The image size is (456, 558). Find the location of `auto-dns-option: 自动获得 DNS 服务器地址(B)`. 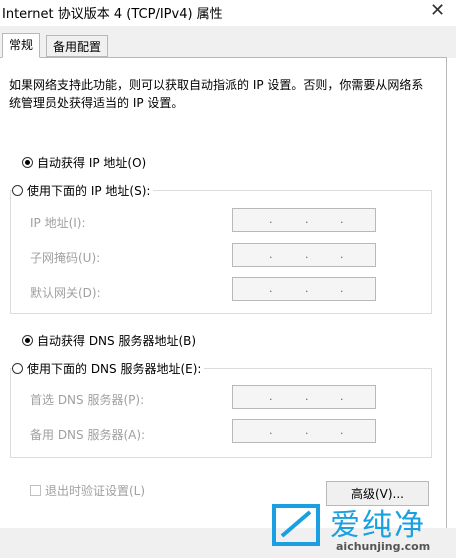

auto-dns-option: 自动获得 DNS 服务器地址(B) is located at coordinates (109, 340).